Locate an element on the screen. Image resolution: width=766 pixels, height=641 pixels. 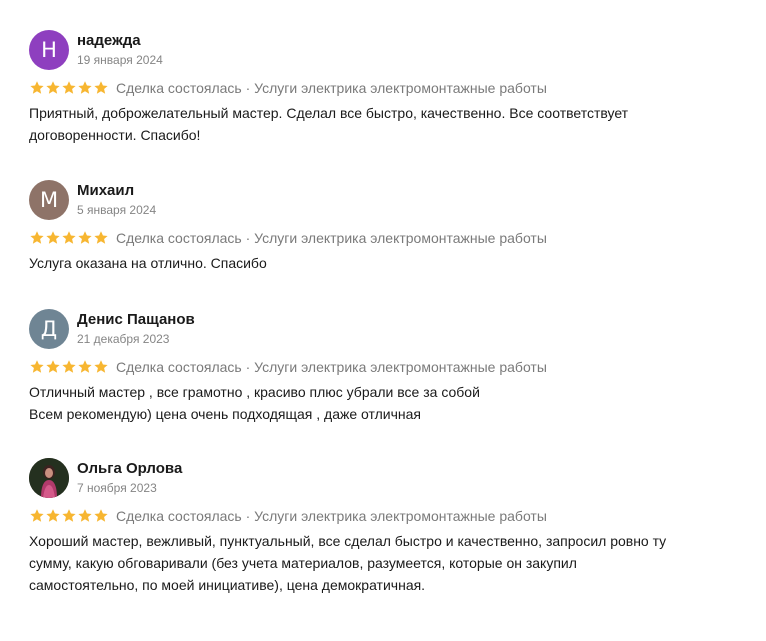
review-date: 7 ноября 2023 is located at coordinates (117, 488).